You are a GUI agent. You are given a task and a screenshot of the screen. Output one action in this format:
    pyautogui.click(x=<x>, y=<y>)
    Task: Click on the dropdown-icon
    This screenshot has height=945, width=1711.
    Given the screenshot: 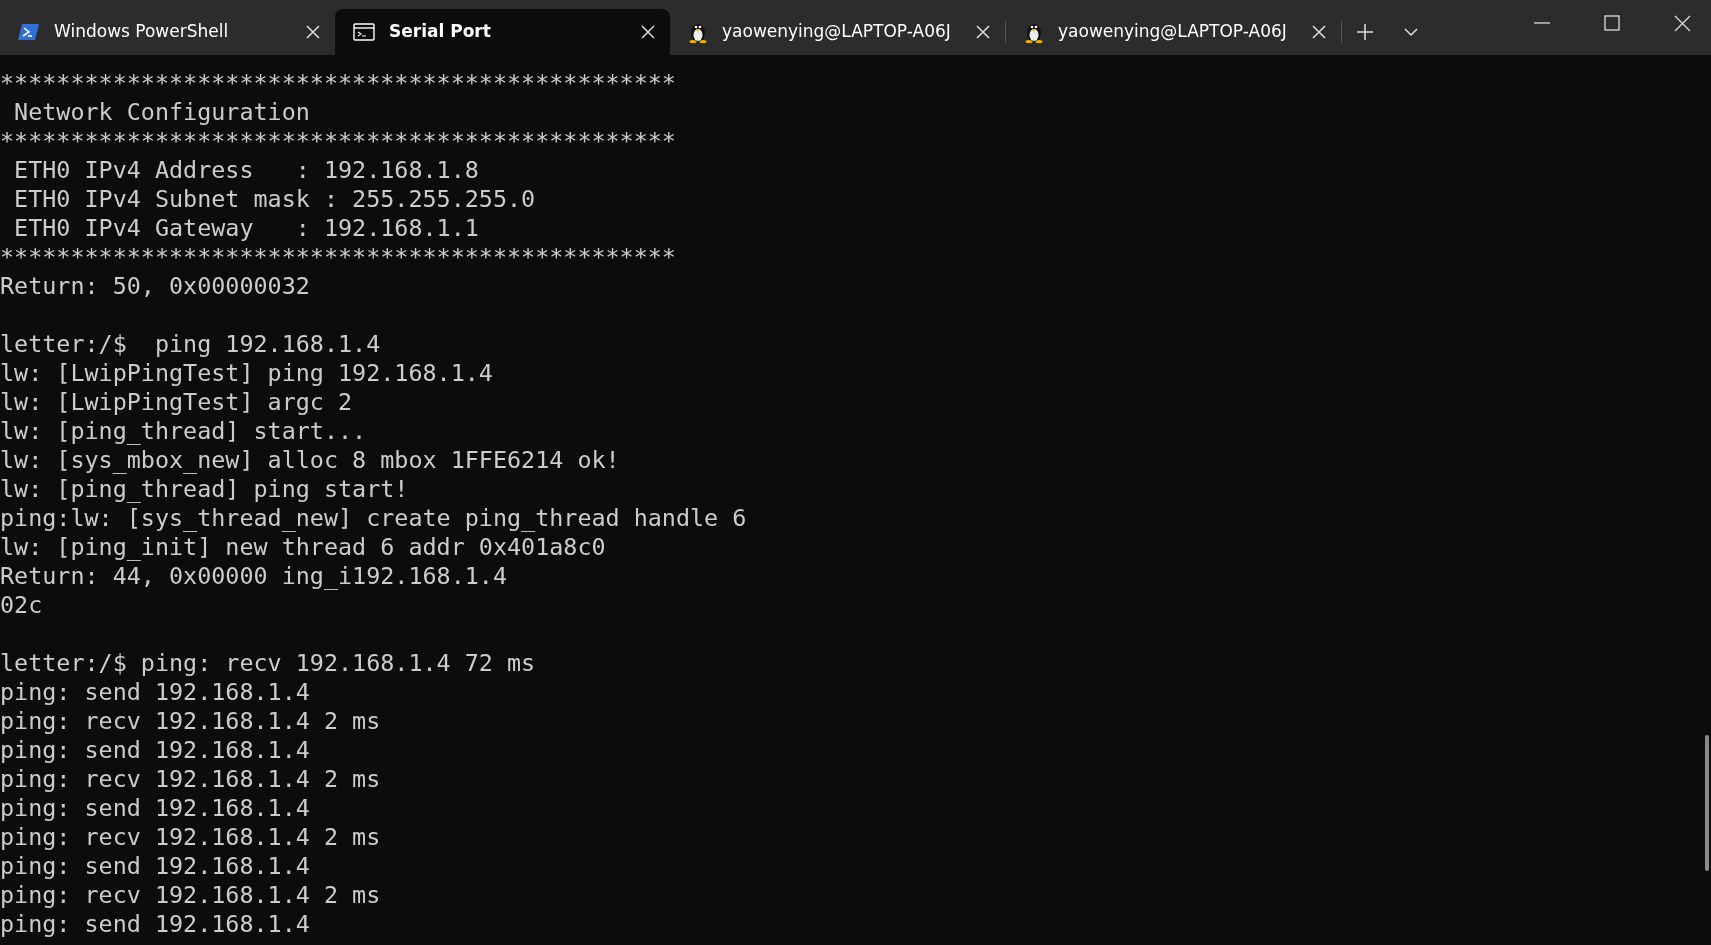 What is the action you would take?
    pyautogui.click(x=1411, y=32)
    